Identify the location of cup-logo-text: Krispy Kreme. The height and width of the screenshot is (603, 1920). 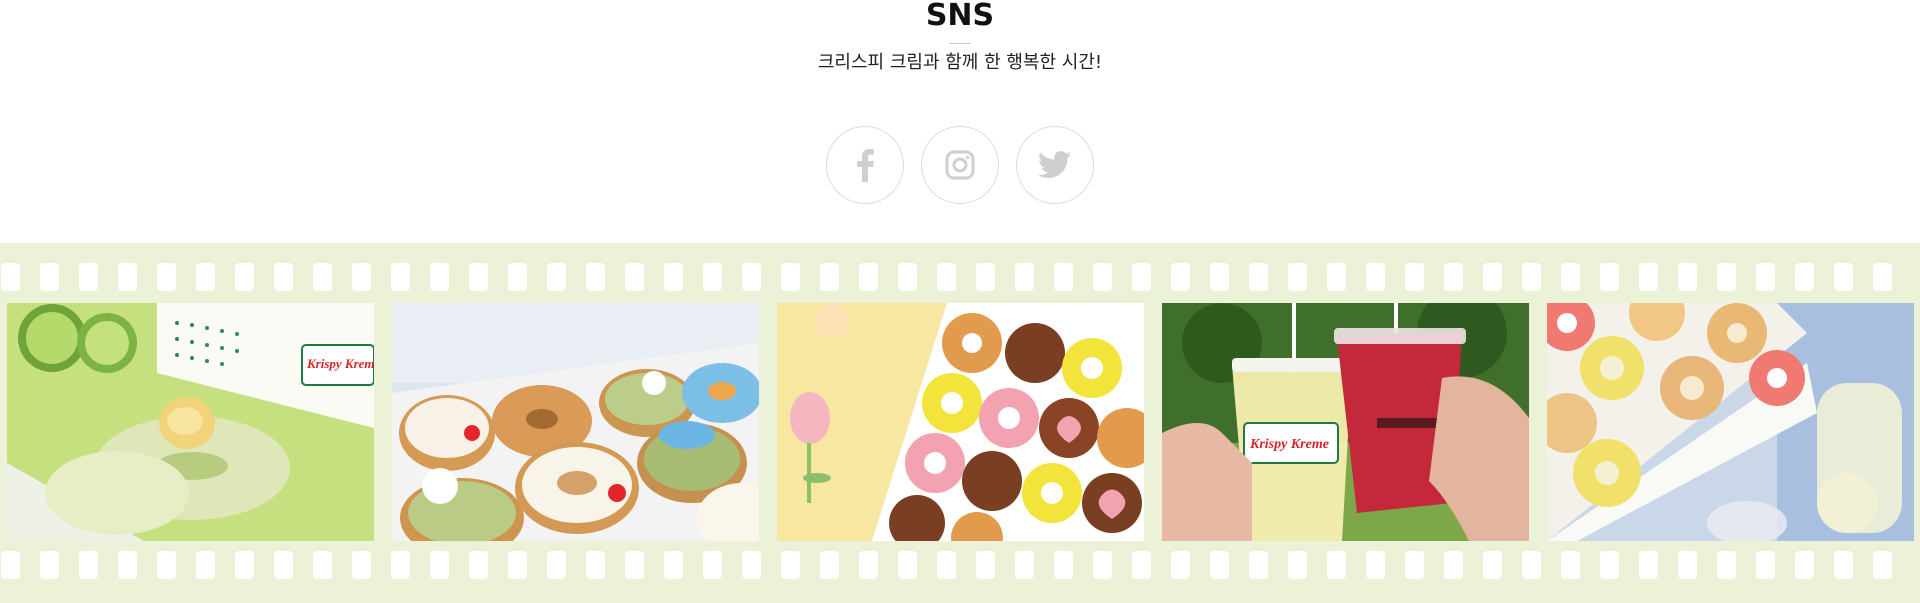
(1289, 444).